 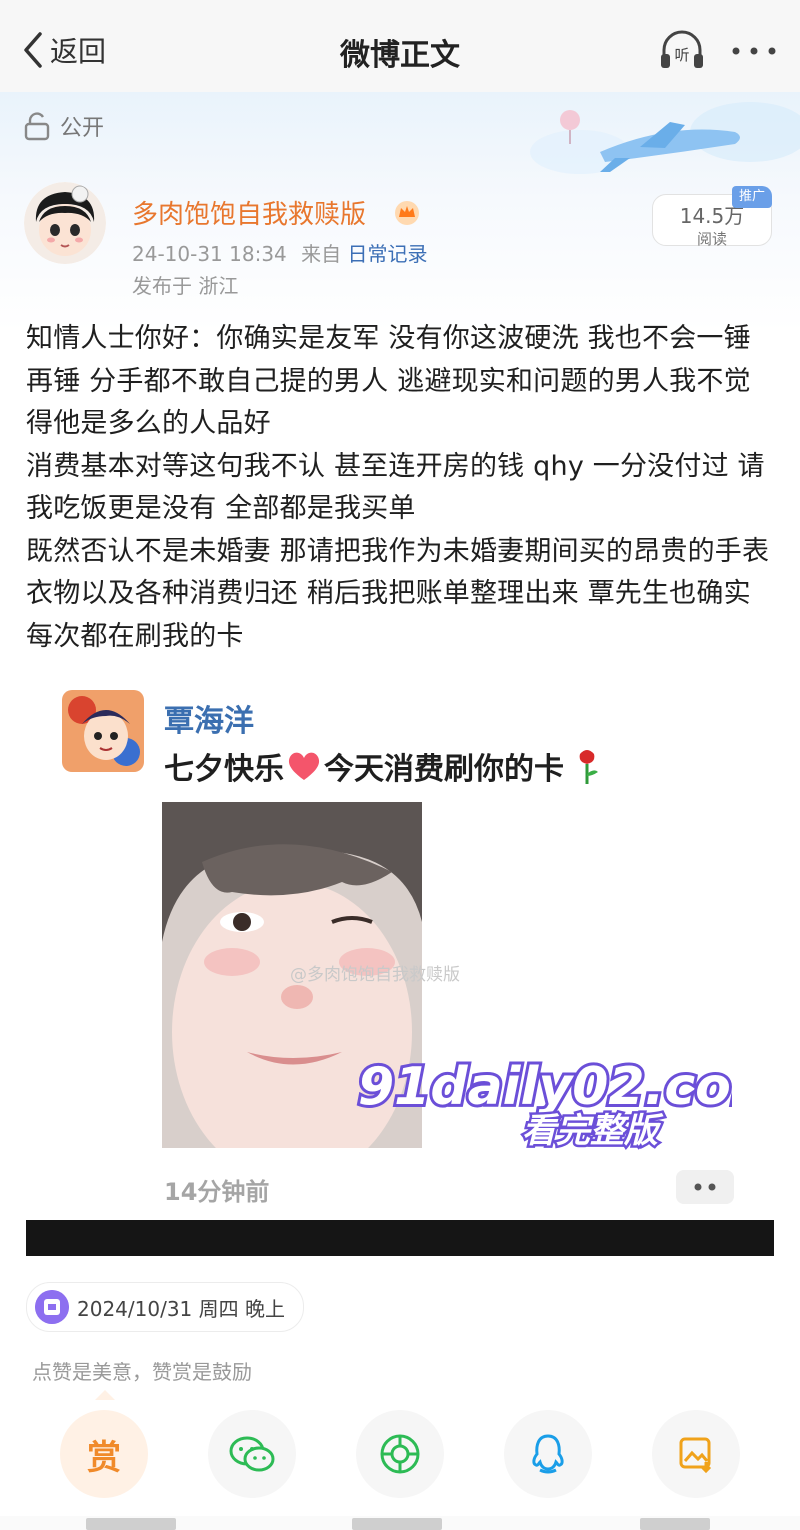 I want to click on source-link: 日常记录, so click(x=388, y=254).